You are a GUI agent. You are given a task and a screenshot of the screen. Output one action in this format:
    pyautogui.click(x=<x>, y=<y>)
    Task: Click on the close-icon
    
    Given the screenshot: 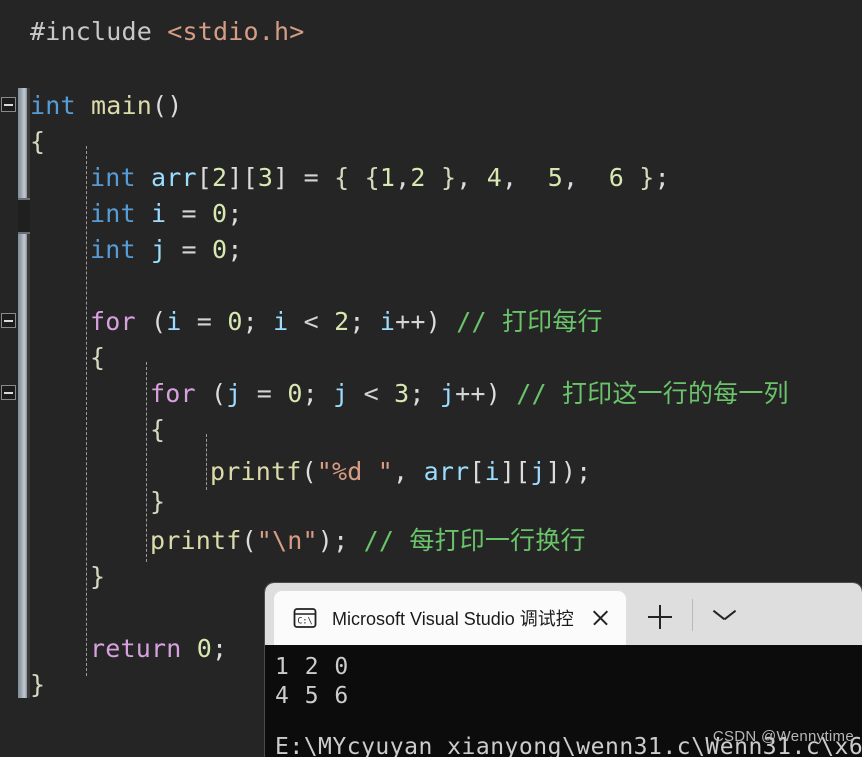 What is the action you would take?
    pyautogui.click(x=600, y=618)
    